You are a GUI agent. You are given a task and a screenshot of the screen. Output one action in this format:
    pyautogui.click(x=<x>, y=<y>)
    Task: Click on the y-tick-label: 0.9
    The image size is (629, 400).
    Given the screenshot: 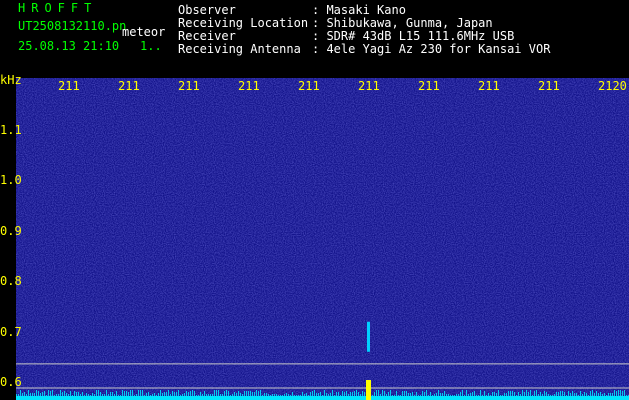 What is the action you would take?
    pyautogui.click(x=11, y=230)
    